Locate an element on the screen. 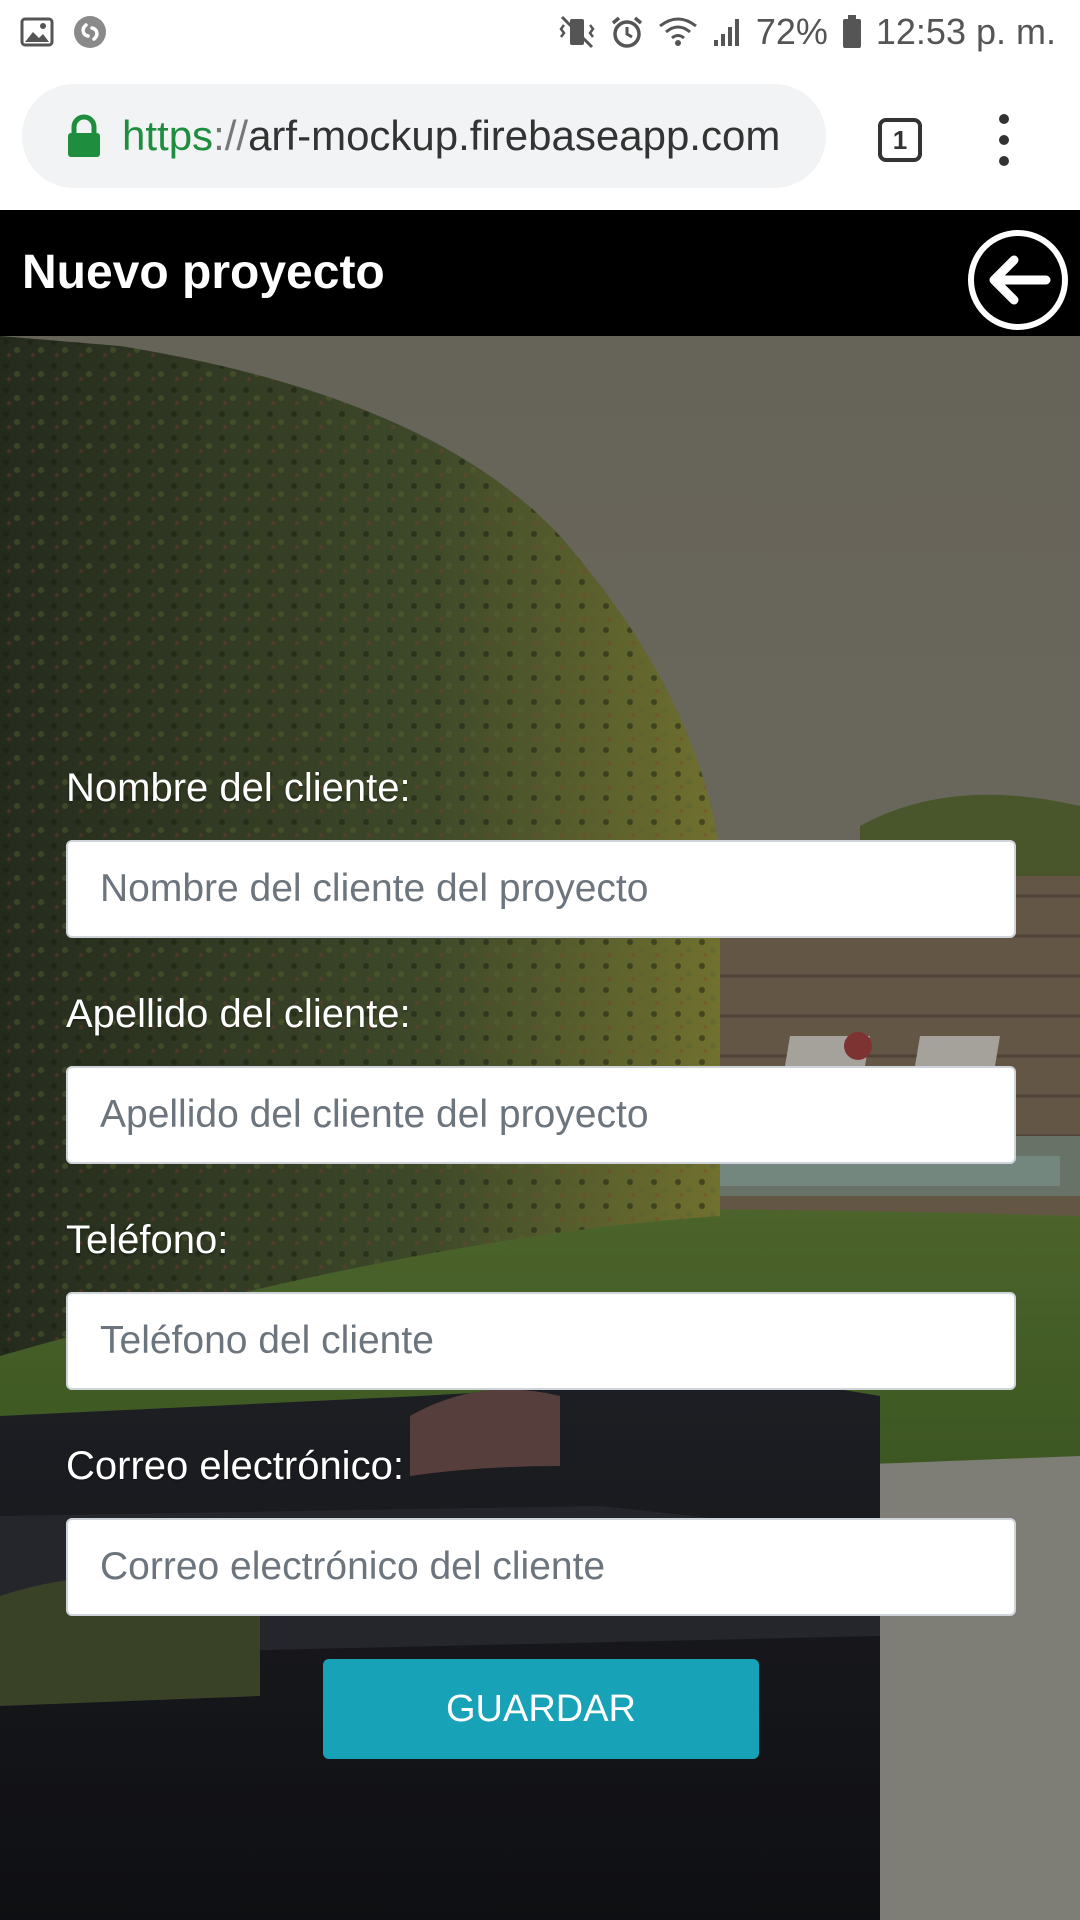 The image size is (1080, 1920). image-icon is located at coordinates (37, 32).